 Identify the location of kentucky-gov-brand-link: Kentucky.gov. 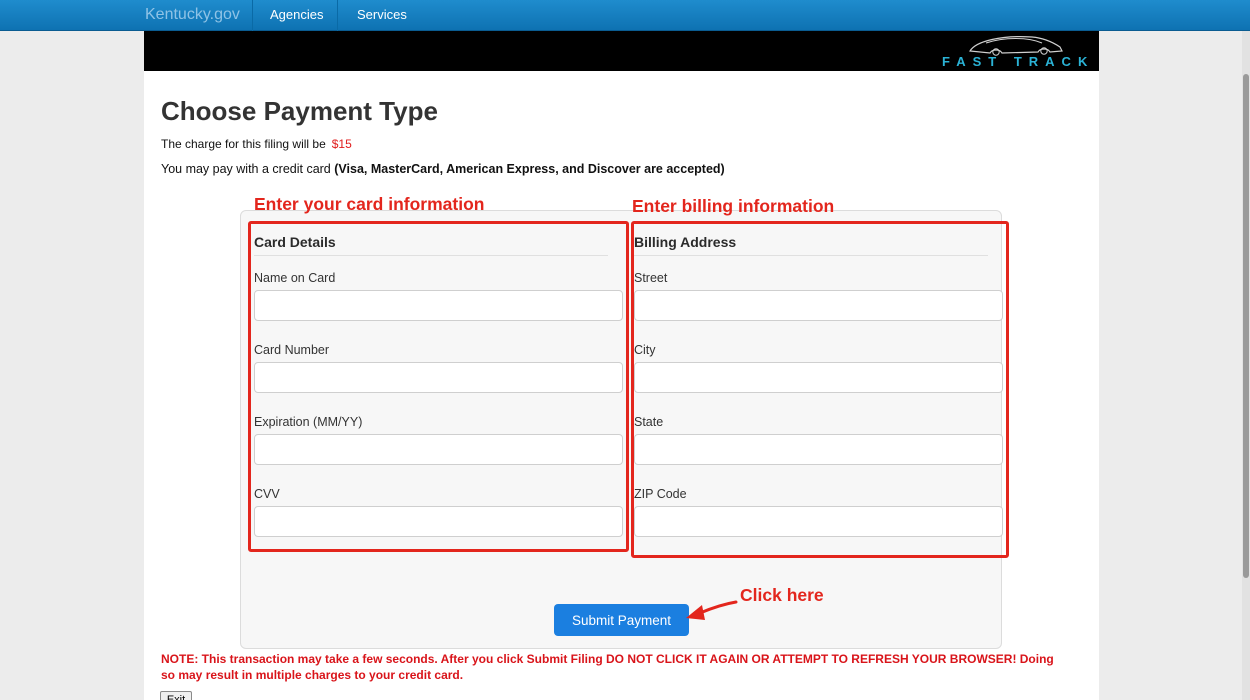
(192, 15).